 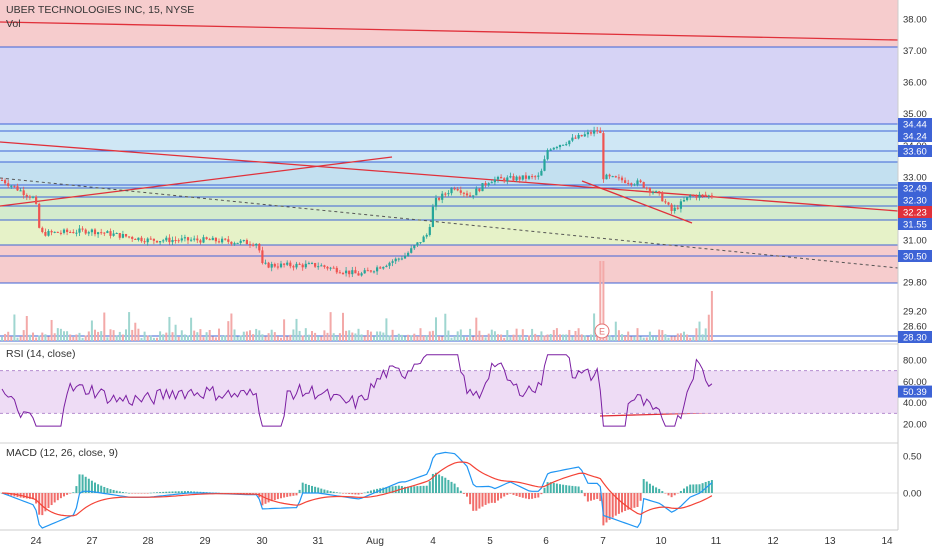 I want to click on time-tick-label: Aug, so click(x=375, y=541).